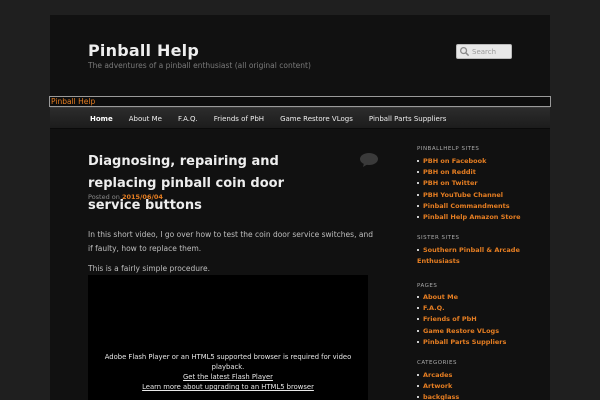 This screenshot has width=600, height=400. Describe the element at coordinates (142, 197) in the screenshot. I see `post-date: 2015/06/04` at that location.